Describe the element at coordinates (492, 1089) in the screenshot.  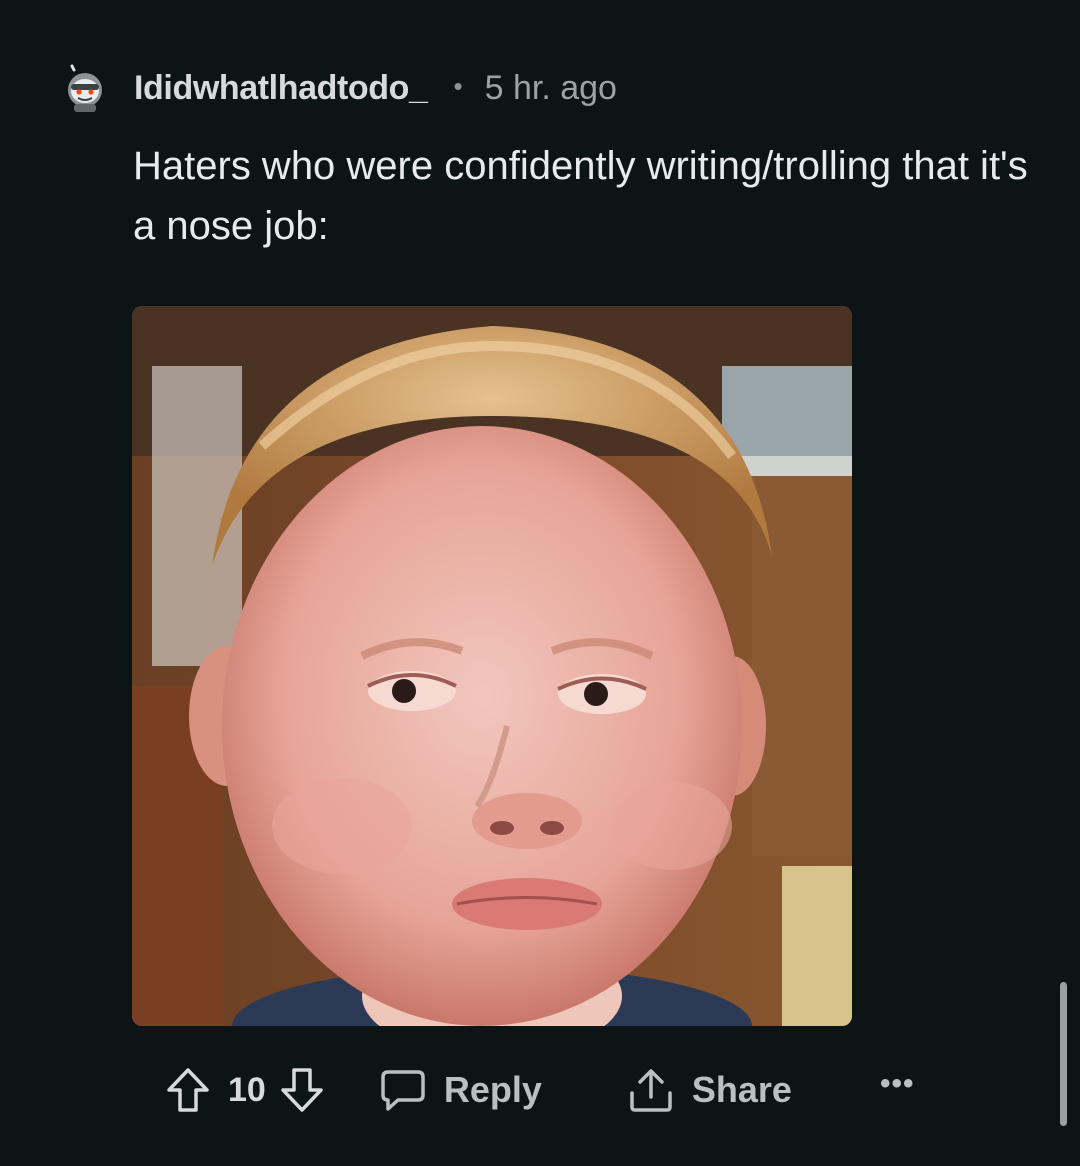
I see `reply-label: Reply` at that location.